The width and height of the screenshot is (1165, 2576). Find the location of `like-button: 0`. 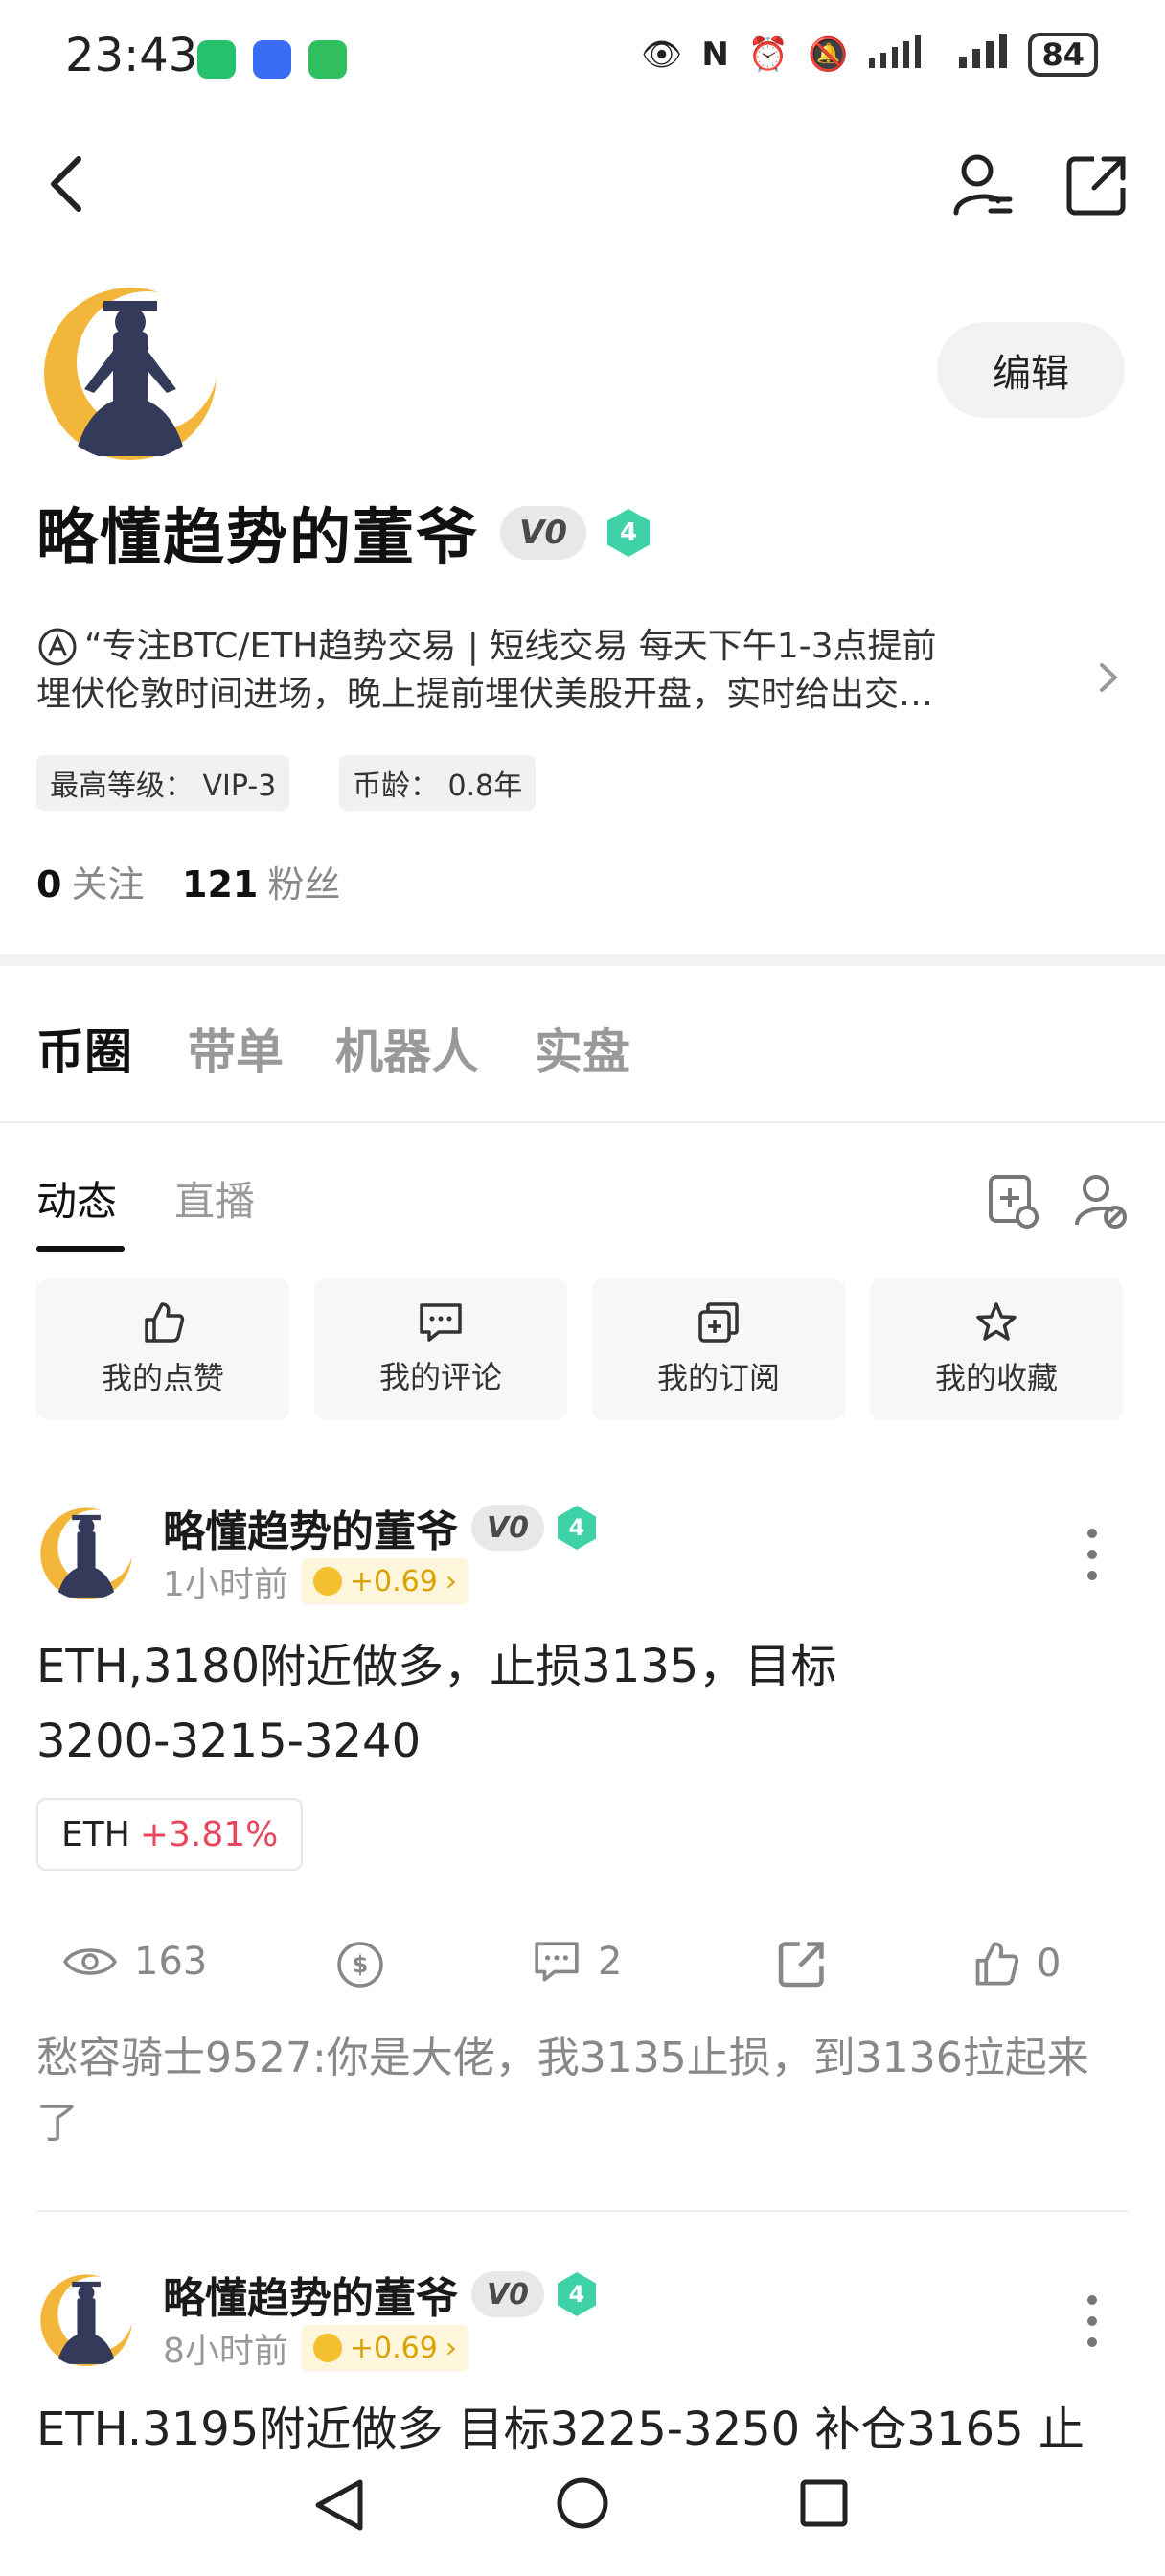

like-button: 0 is located at coordinates (1016, 1964).